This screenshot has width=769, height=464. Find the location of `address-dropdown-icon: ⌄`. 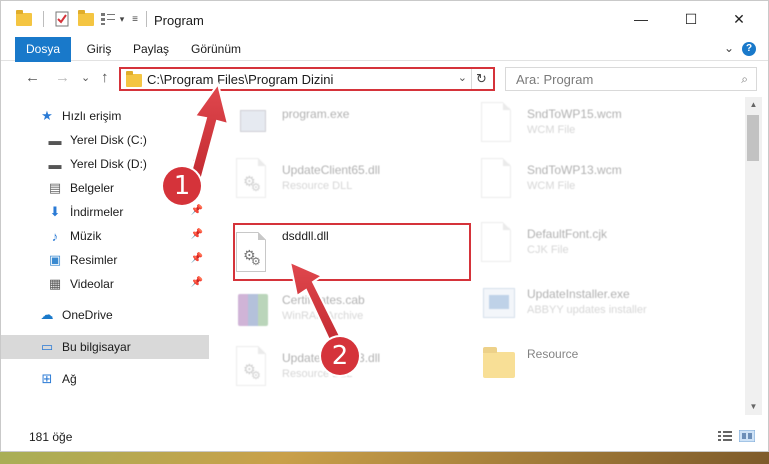

address-dropdown-icon: ⌄ is located at coordinates (462, 77).